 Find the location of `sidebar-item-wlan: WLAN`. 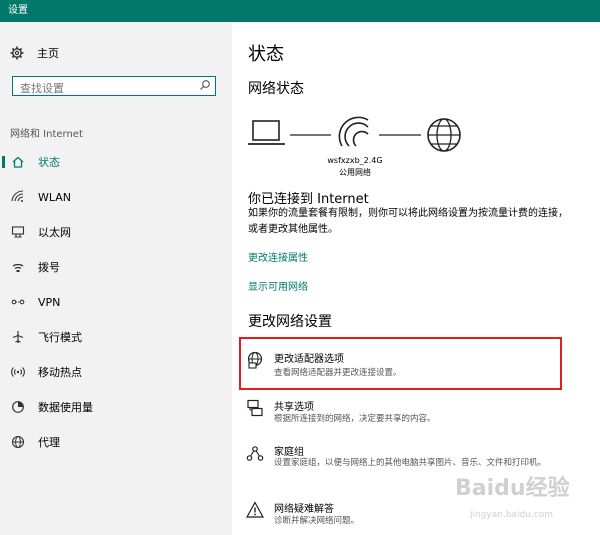

sidebar-item-wlan: WLAN is located at coordinates (116, 197).